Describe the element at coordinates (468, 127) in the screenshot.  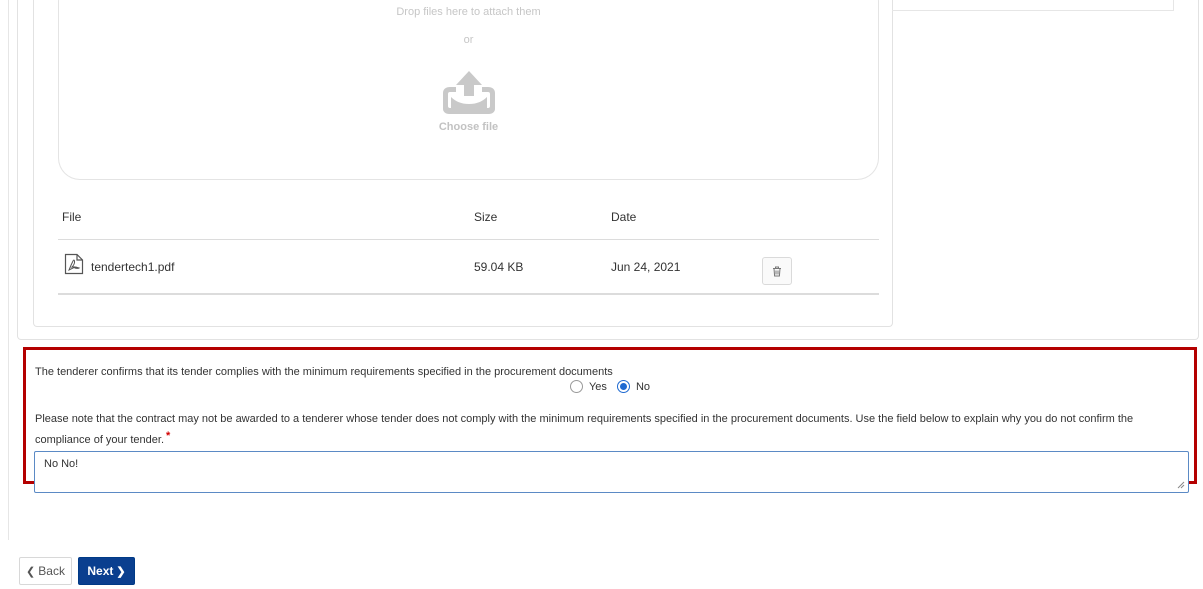
I see `choose-file-link: Choose file` at that location.